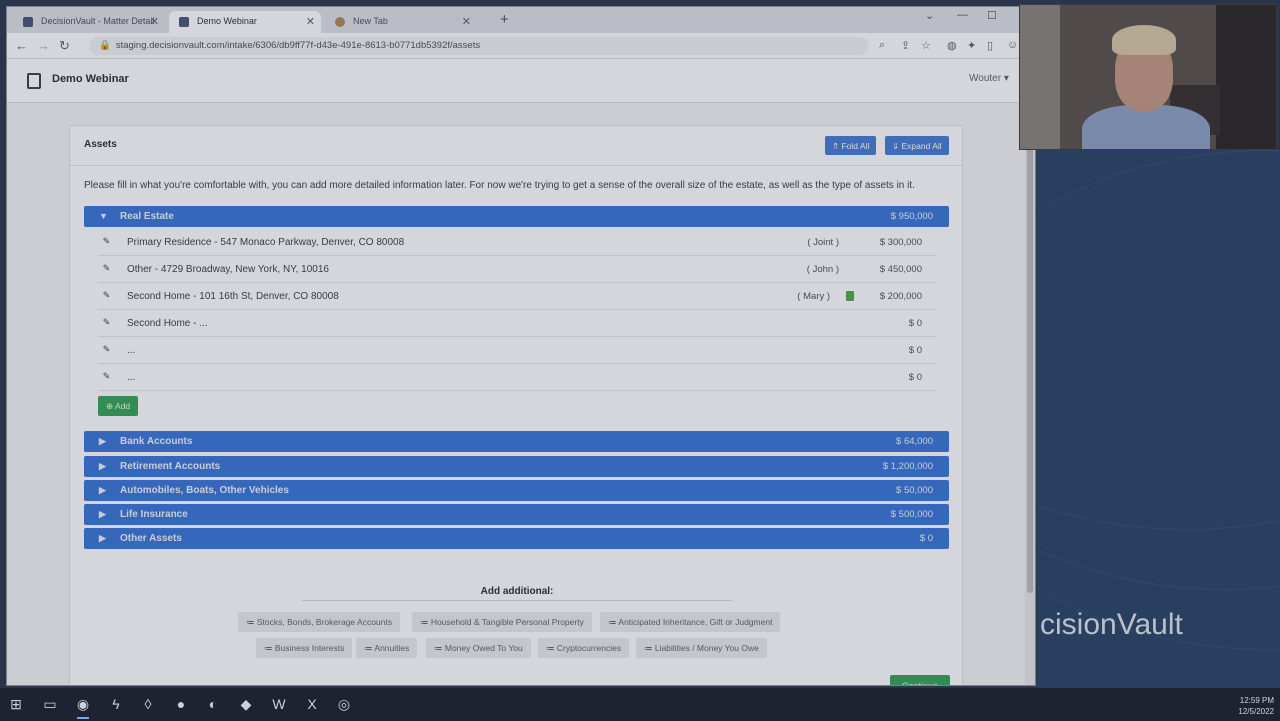 This screenshot has width=1280, height=721. What do you see at coordinates (989, 78) in the screenshot?
I see `user-menu: Wouter ▾` at bounding box center [989, 78].